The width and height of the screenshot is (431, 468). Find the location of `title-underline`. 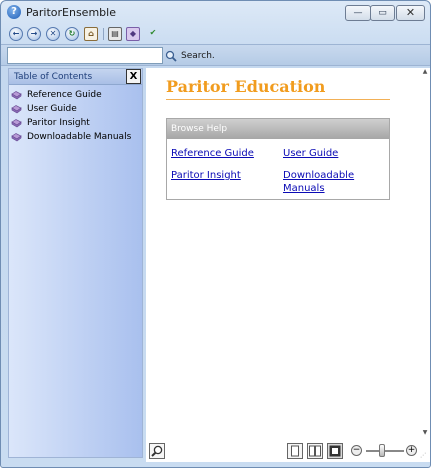

title-underline is located at coordinates (278, 99).